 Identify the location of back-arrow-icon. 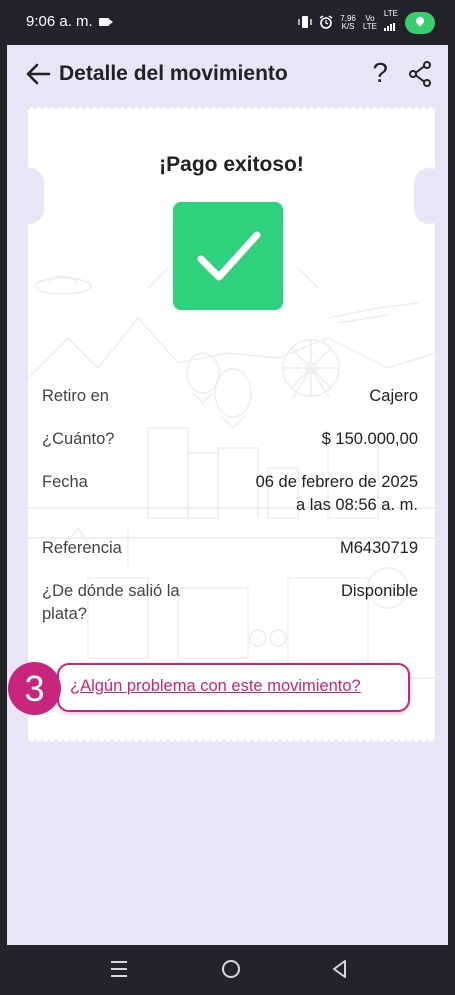
(38, 74).